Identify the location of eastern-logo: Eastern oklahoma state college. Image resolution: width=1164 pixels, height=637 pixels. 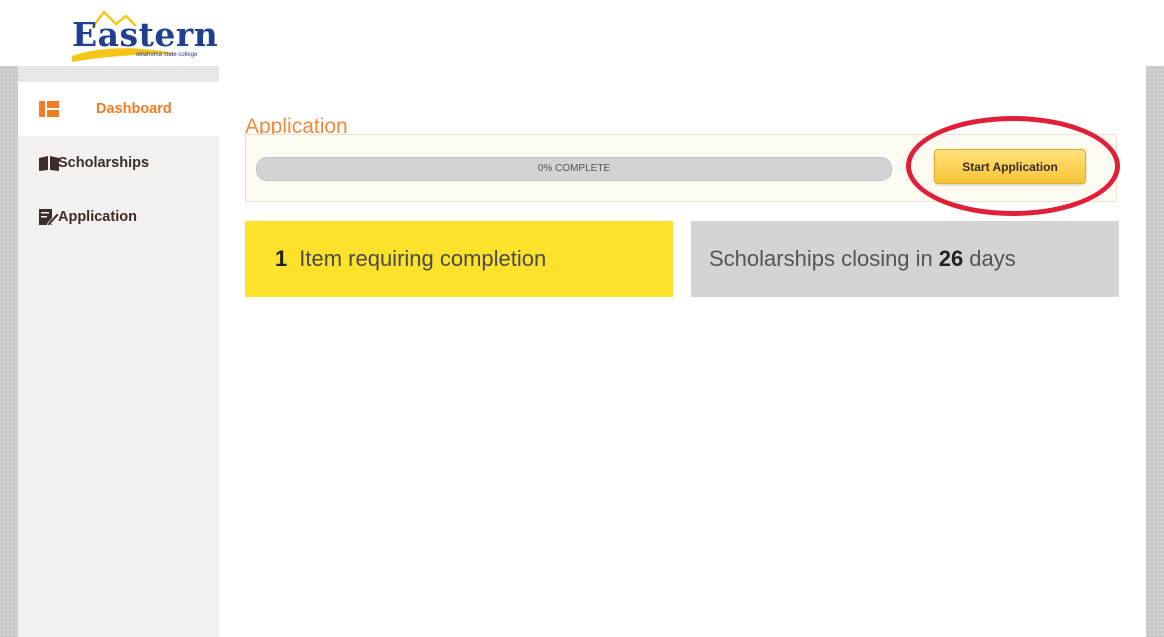
(165, 35).